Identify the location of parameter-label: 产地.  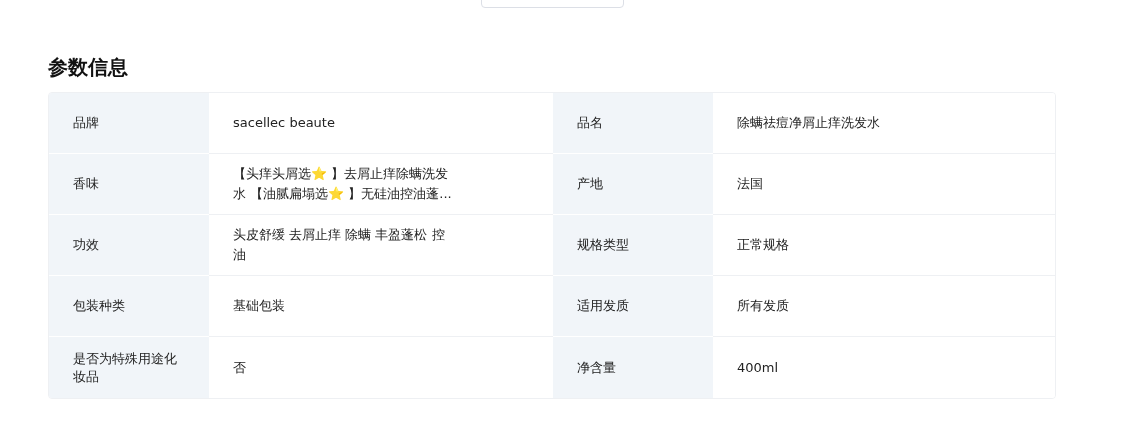
(590, 184).